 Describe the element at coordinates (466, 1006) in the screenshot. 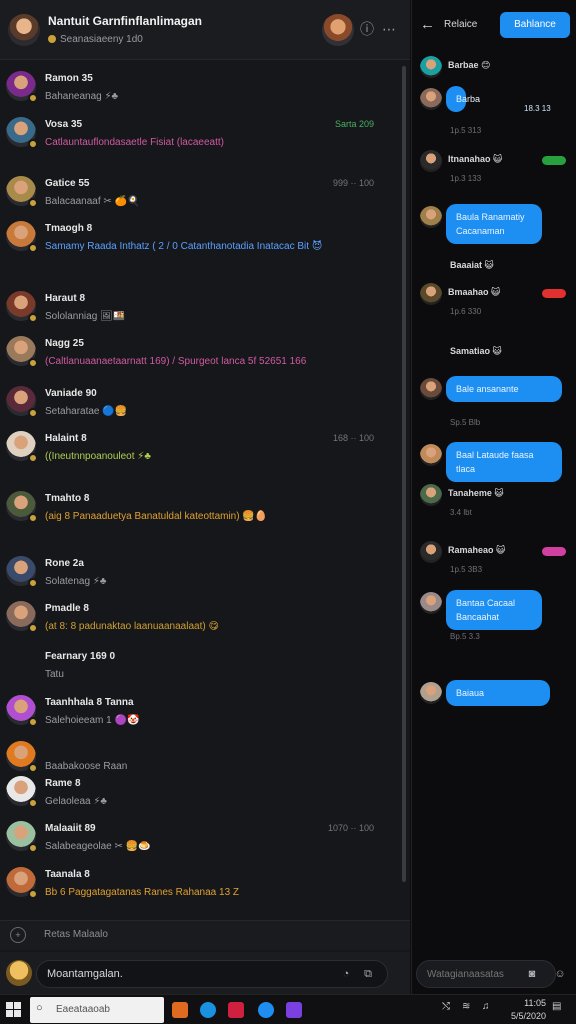

I see `wifi-icon: ≋` at that location.